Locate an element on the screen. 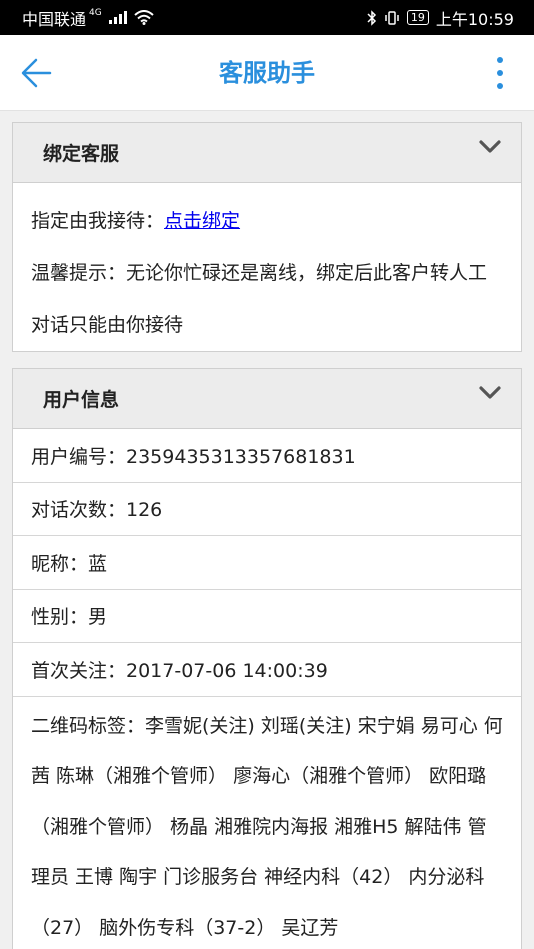 The image size is (534, 949). user-panel-title: 用户信息 is located at coordinates (81, 400).